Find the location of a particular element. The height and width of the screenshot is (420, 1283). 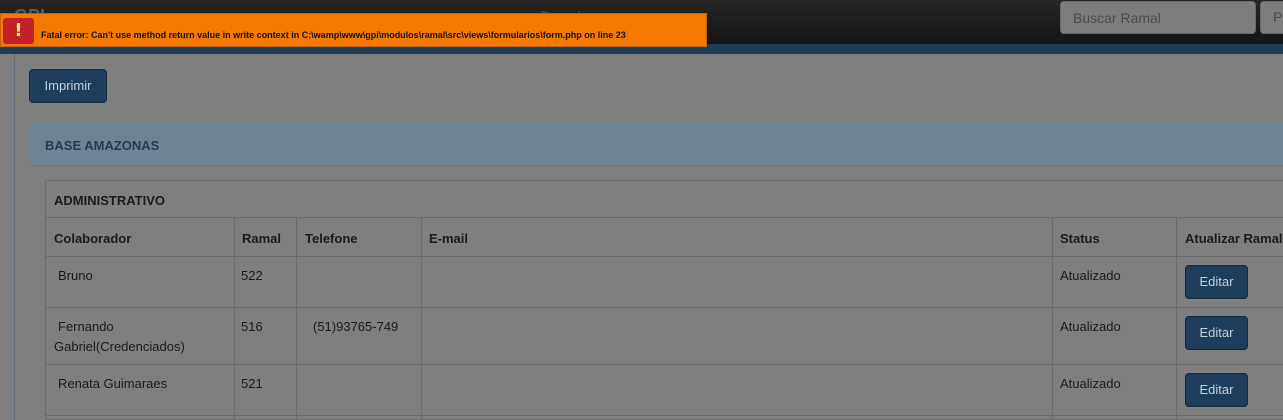

search-button: P is located at coordinates (1271, 17).